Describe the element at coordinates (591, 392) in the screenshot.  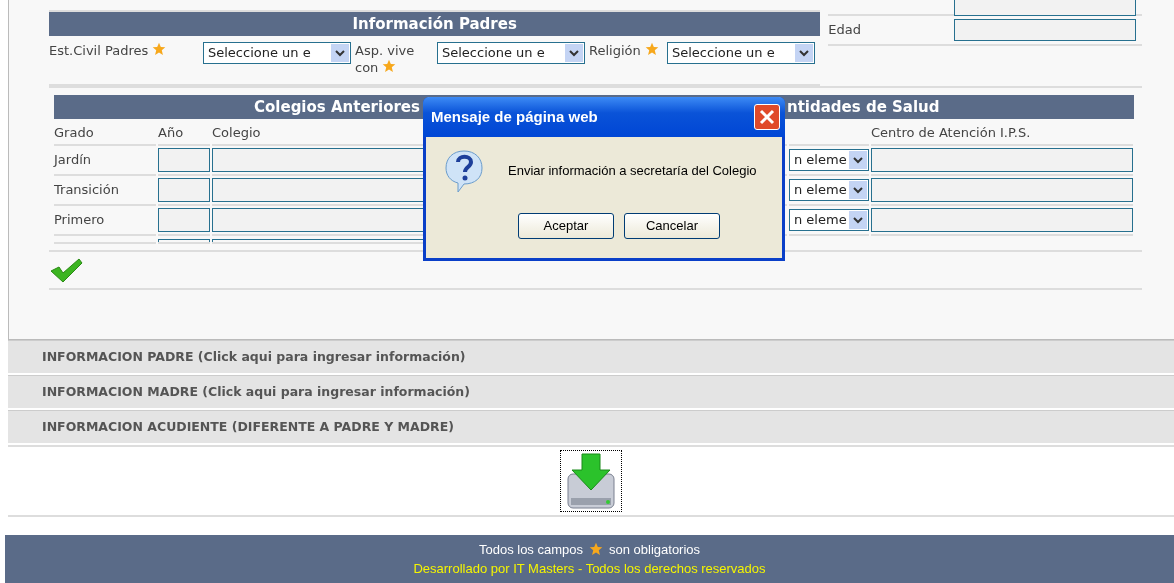
I see `accordion-header: INFORMACION MADRE (Click aqui para ingresar información)` at that location.